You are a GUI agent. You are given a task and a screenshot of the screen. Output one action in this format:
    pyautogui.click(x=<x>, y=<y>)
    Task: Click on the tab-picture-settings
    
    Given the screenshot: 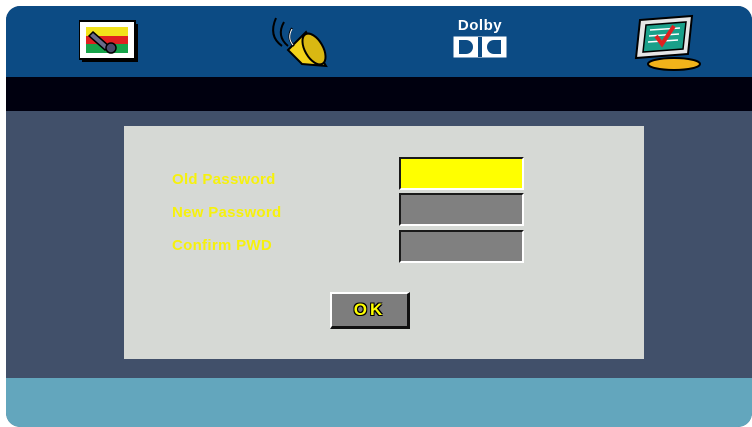 What is the action you would take?
    pyautogui.click(x=111, y=43)
    